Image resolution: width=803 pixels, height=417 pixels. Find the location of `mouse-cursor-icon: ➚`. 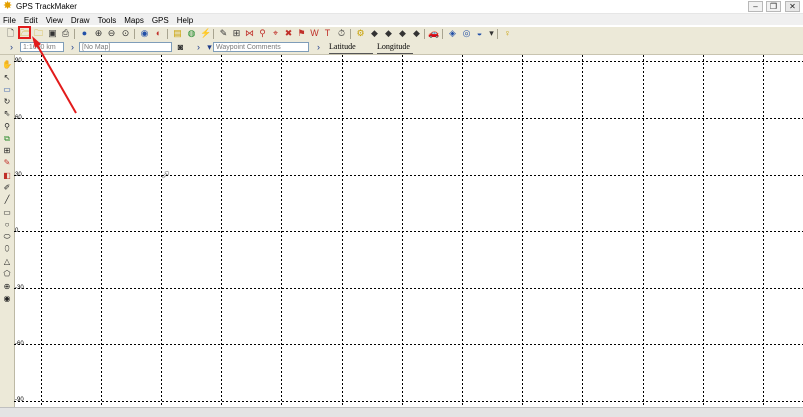

mouse-cursor-icon: ➚ is located at coordinates (166, 175).